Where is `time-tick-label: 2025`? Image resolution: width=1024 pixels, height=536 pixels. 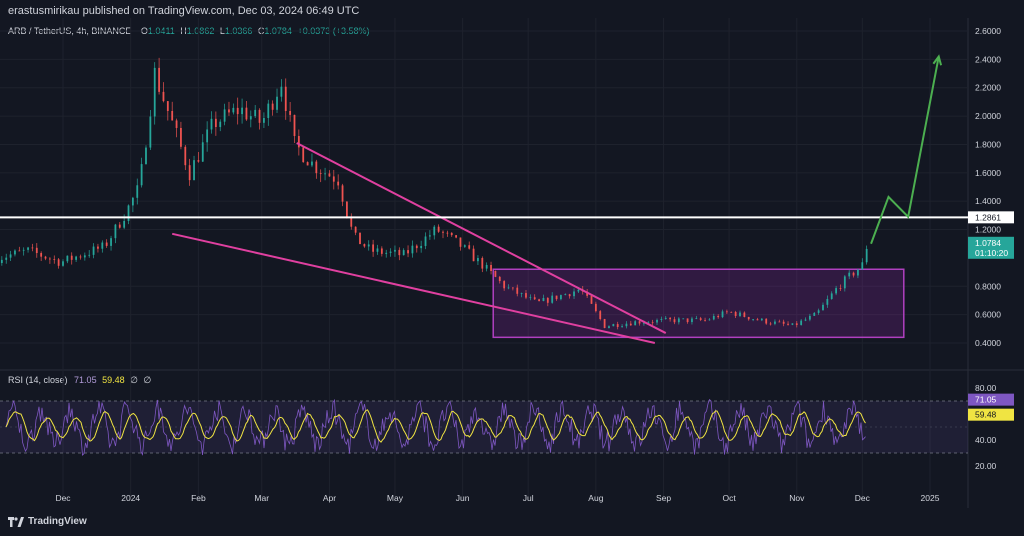
time-tick-label: 2025 is located at coordinates (930, 498).